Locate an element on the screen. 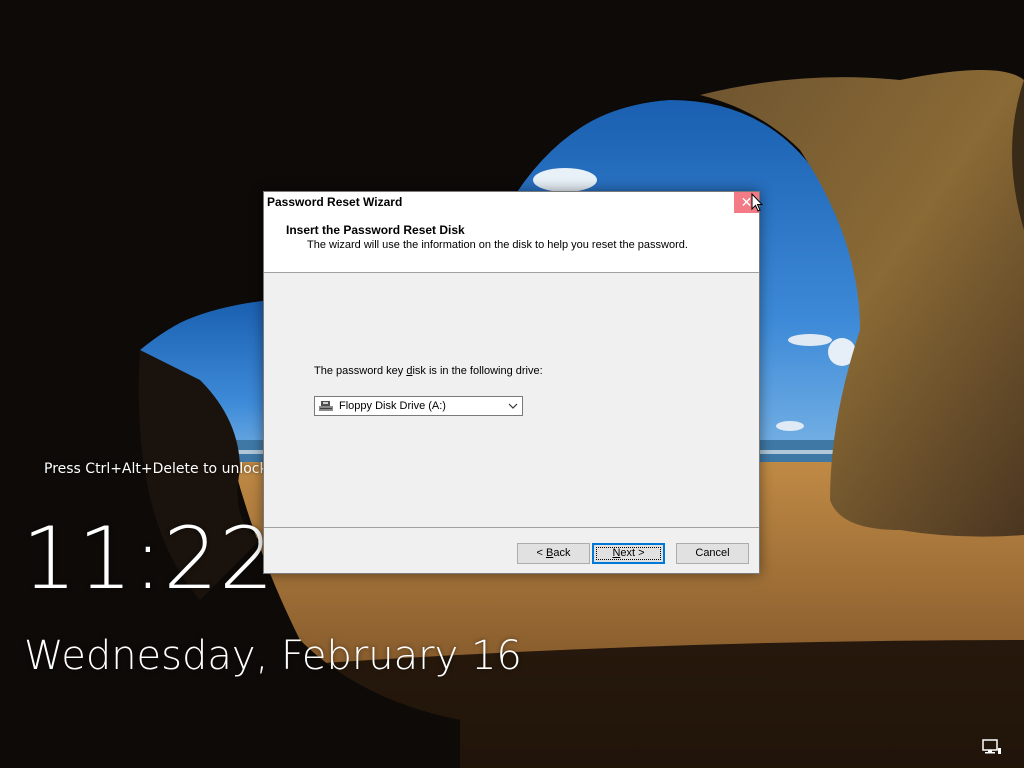 This screenshot has width=1024, height=768. footer-divider is located at coordinates (511, 527).